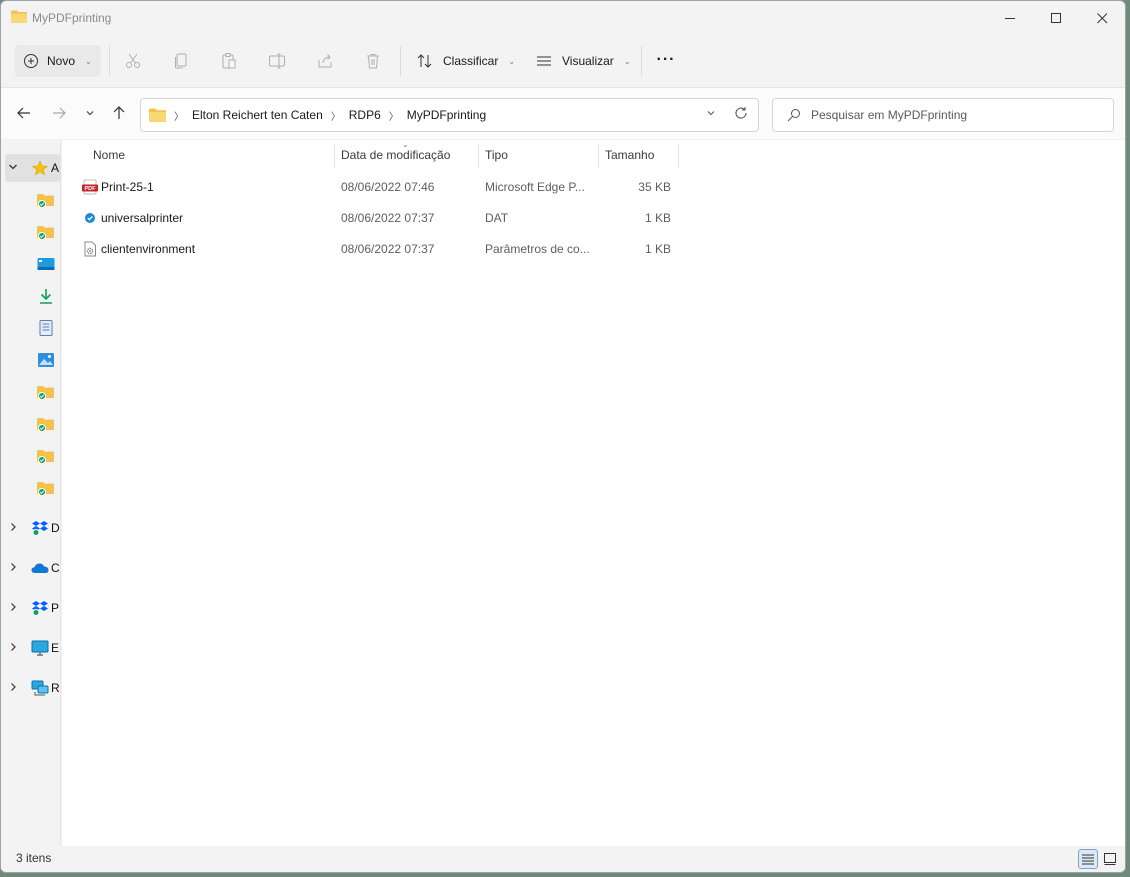 The image size is (1130, 877). I want to click on document-icon, so click(46, 328).